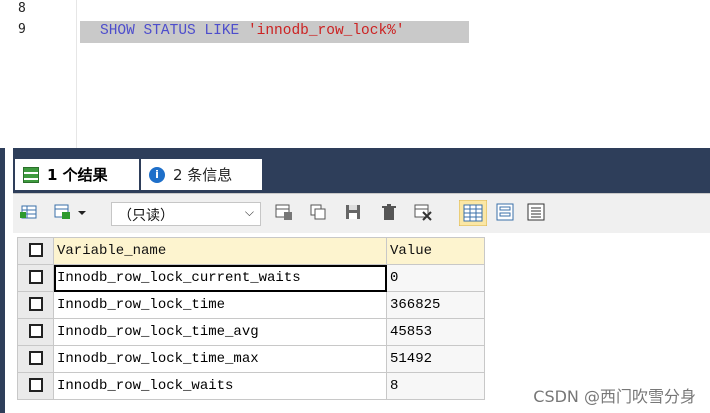 The height and width of the screenshot is (413, 710). I want to click on cell-value: 8, so click(435, 386).